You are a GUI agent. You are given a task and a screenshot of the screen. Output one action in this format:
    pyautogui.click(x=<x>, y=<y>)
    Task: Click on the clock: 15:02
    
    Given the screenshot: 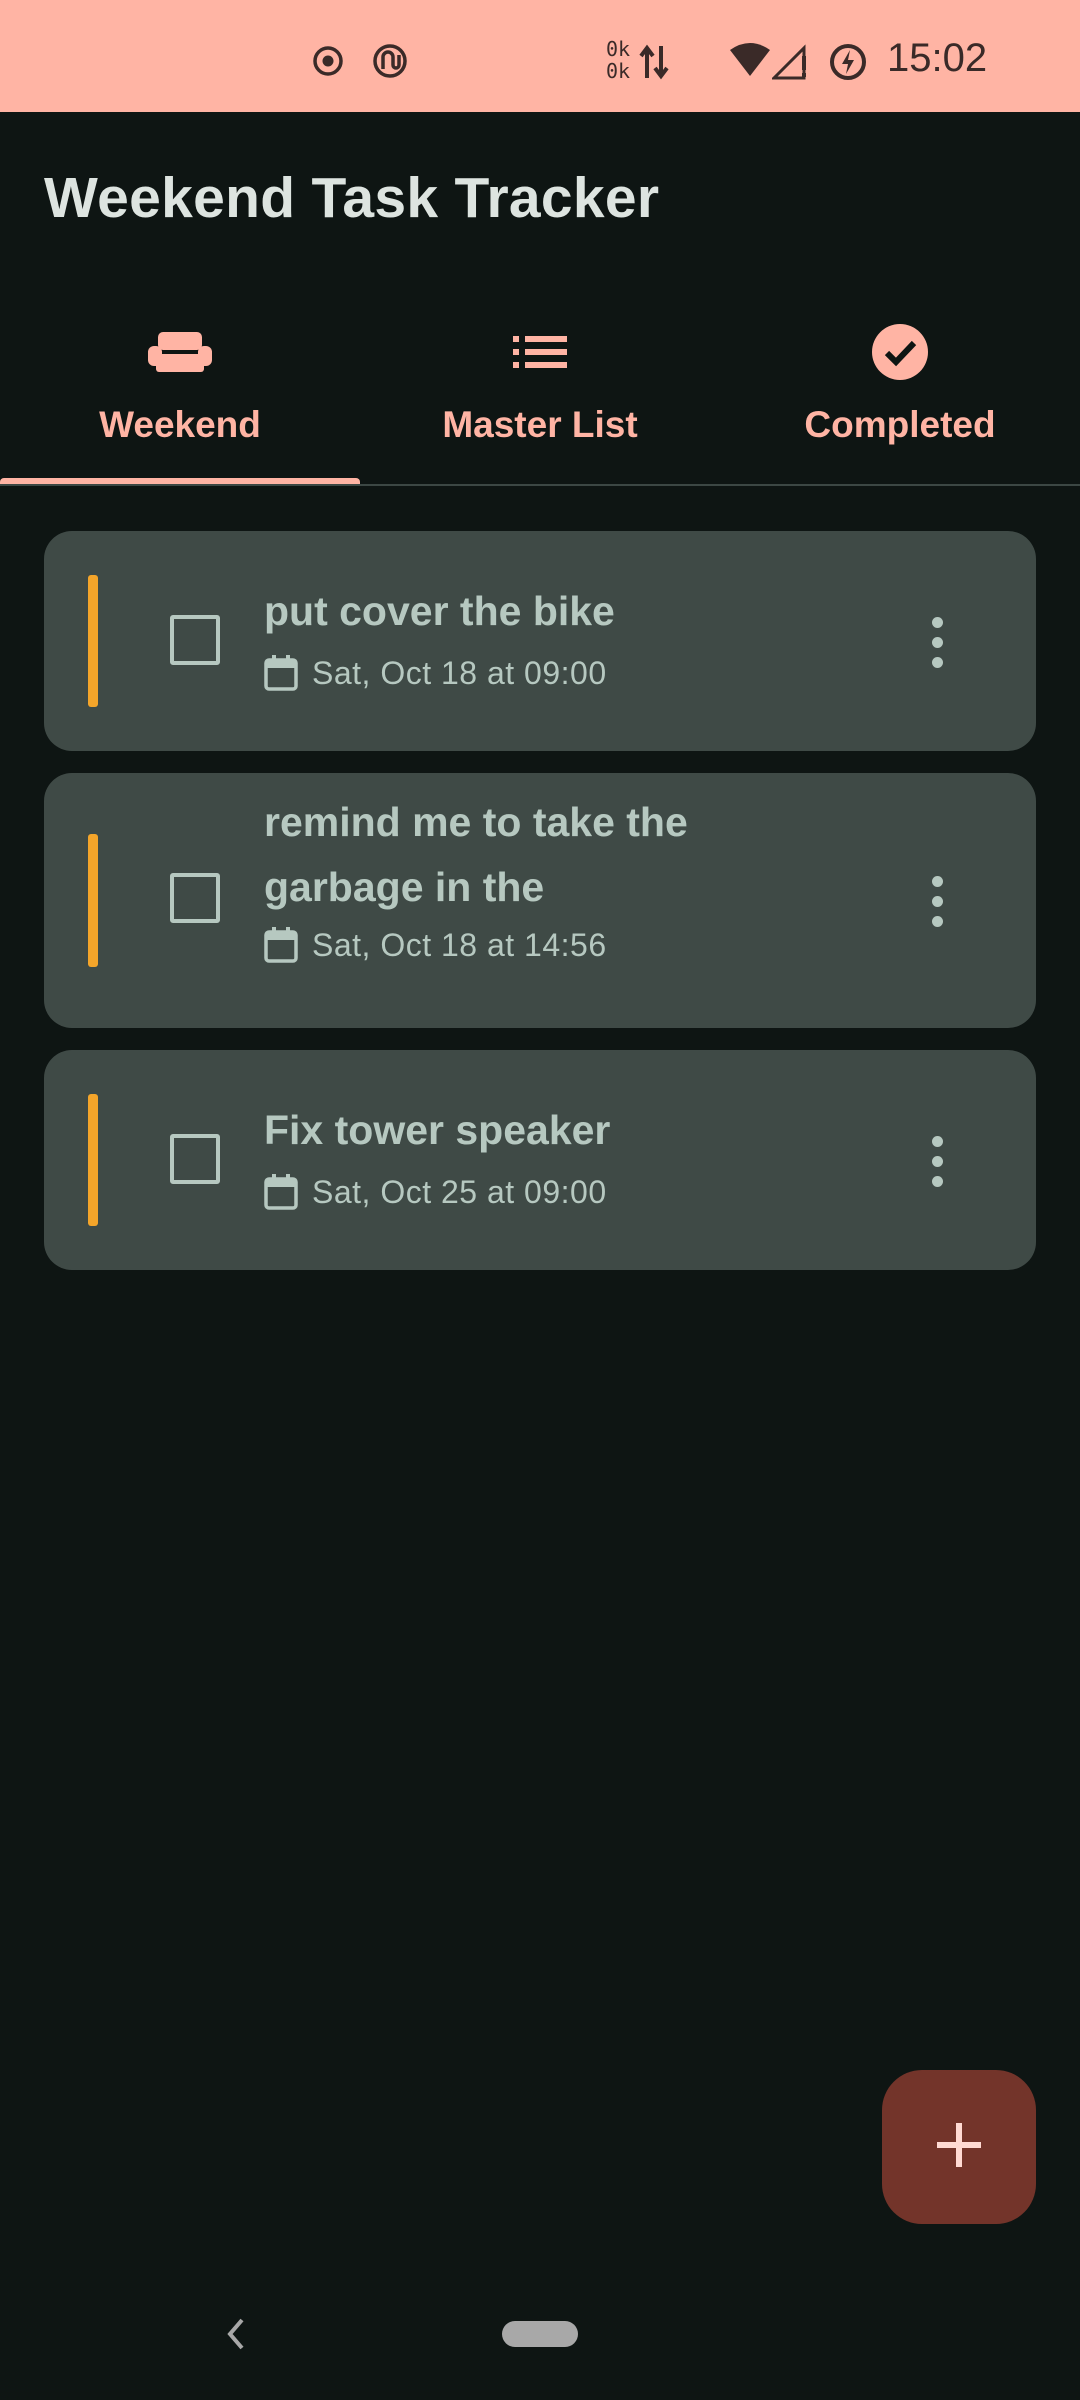 What is the action you would take?
    pyautogui.click(x=937, y=58)
    